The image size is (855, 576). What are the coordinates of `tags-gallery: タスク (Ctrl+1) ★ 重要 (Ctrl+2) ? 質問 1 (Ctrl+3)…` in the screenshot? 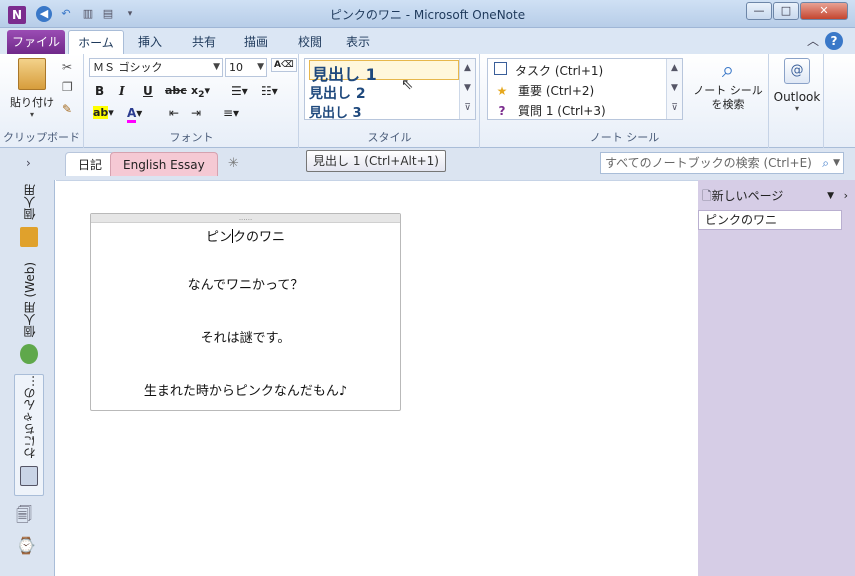 It's located at (585, 89).